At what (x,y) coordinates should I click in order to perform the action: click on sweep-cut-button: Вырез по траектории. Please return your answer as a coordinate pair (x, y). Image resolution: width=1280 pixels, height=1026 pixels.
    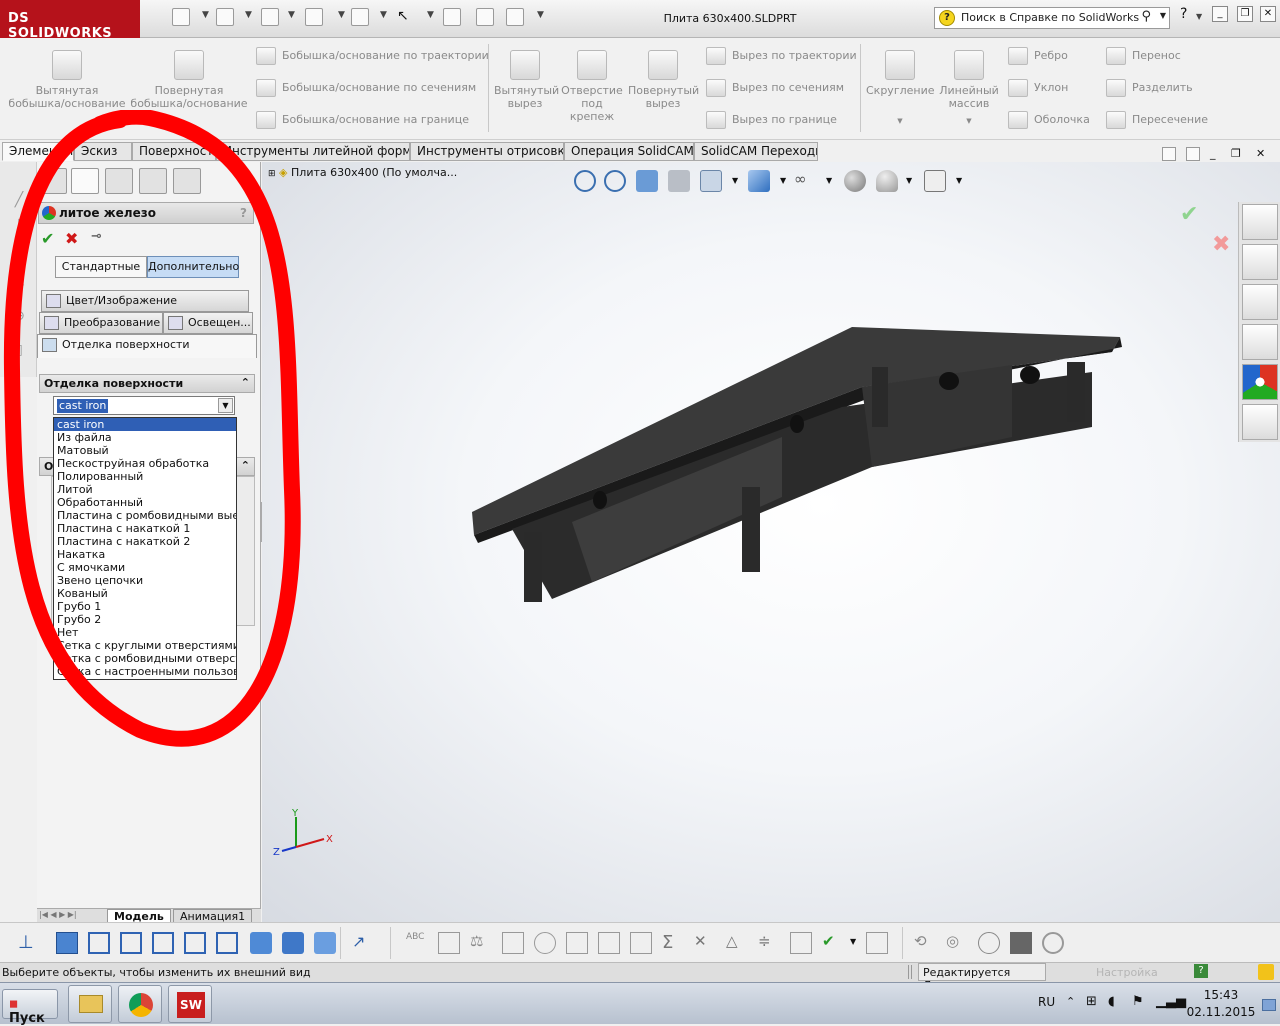
    Looking at the image, I should click on (781, 56).